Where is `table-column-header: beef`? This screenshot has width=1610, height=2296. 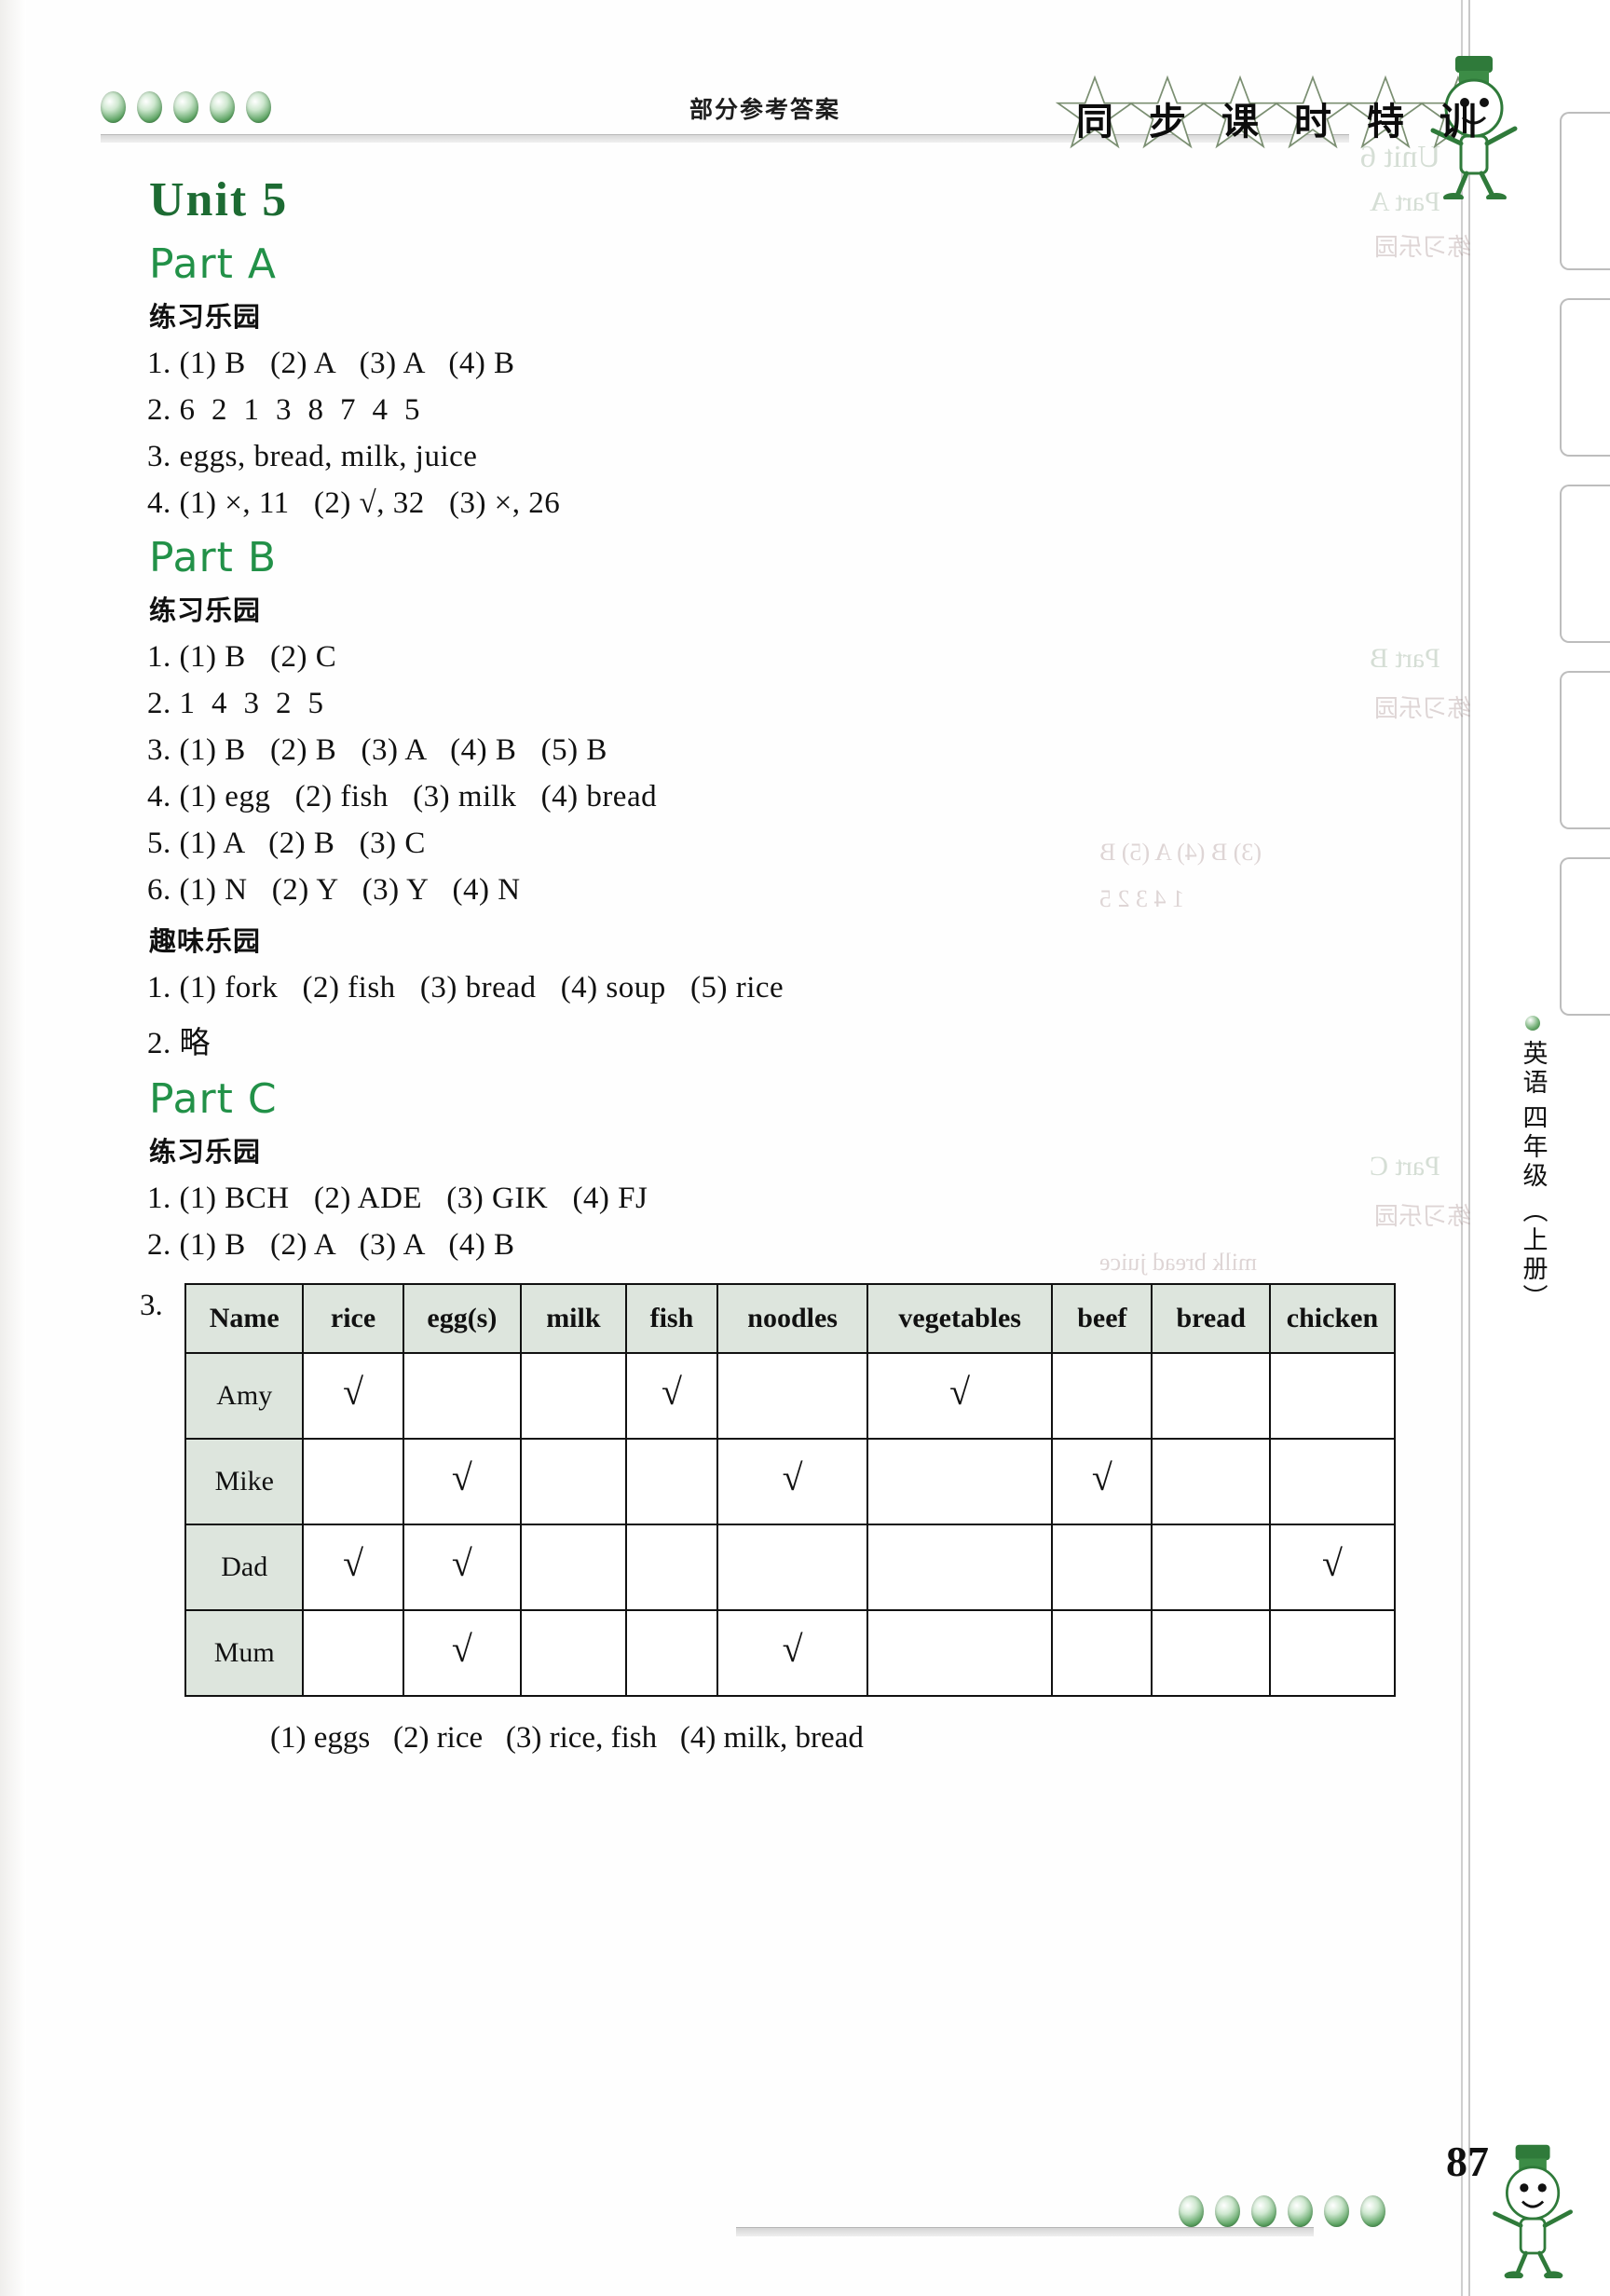 table-column-header: beef is located at coordinates (1102, 1318).